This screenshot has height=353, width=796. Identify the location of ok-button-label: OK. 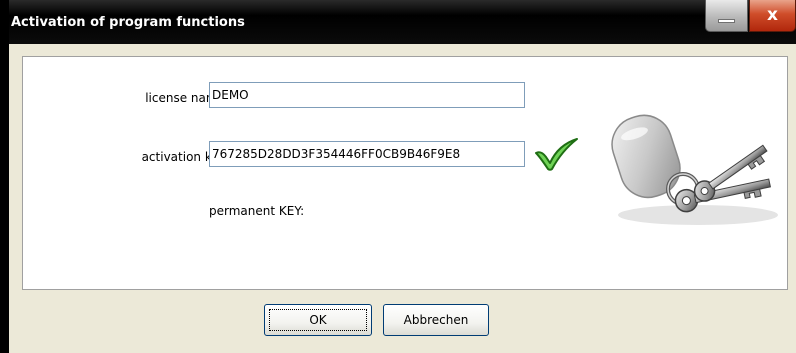
(318, 320).